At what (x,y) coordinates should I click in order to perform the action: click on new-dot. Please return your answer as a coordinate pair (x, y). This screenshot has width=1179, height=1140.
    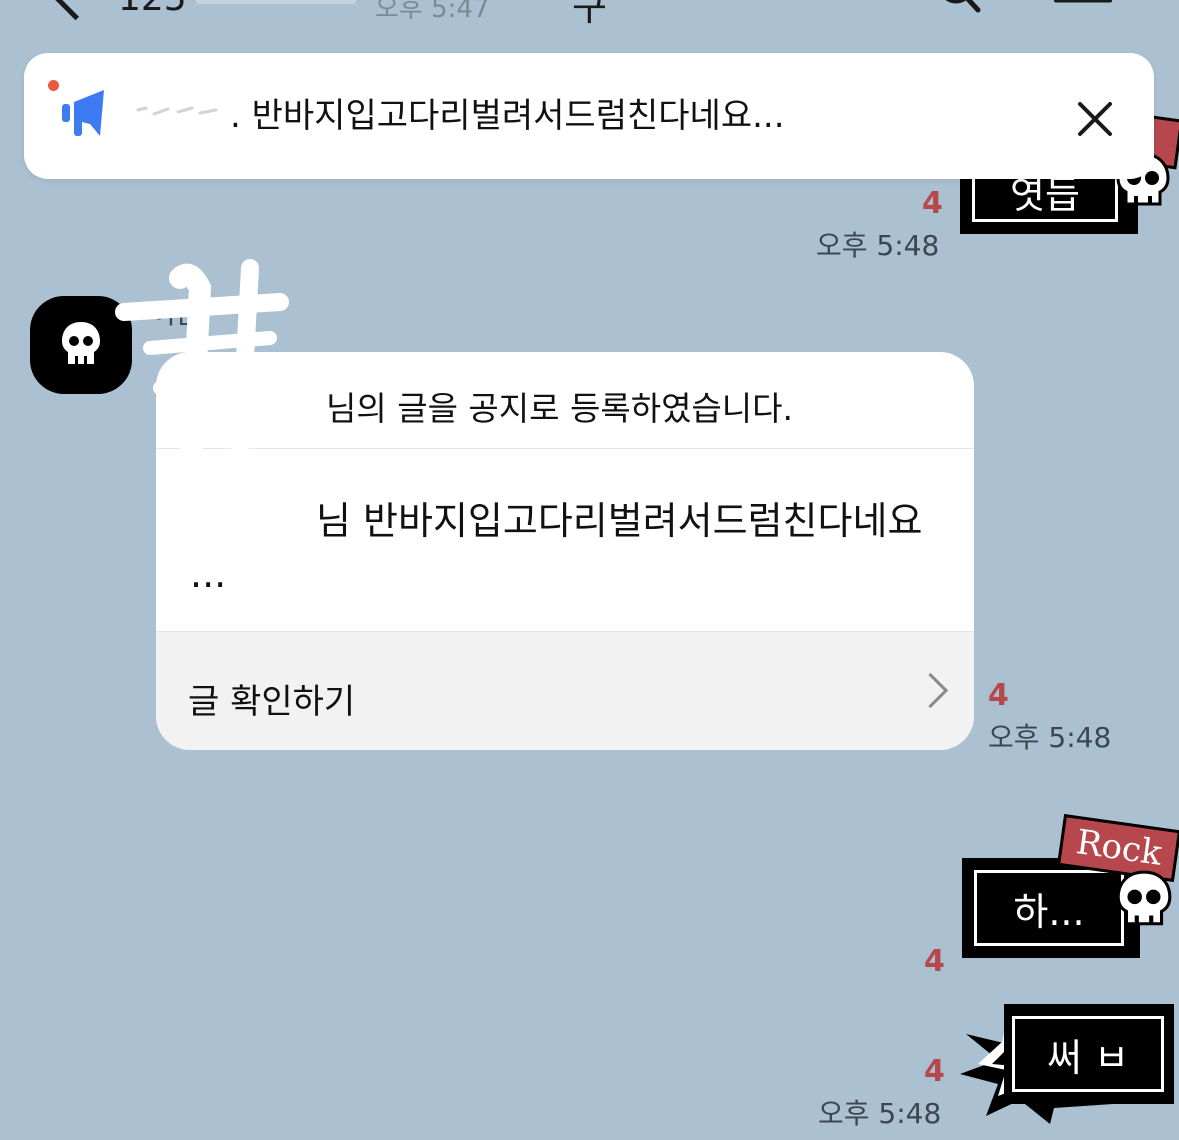
    Looking at the image, I should click on (53, 85).